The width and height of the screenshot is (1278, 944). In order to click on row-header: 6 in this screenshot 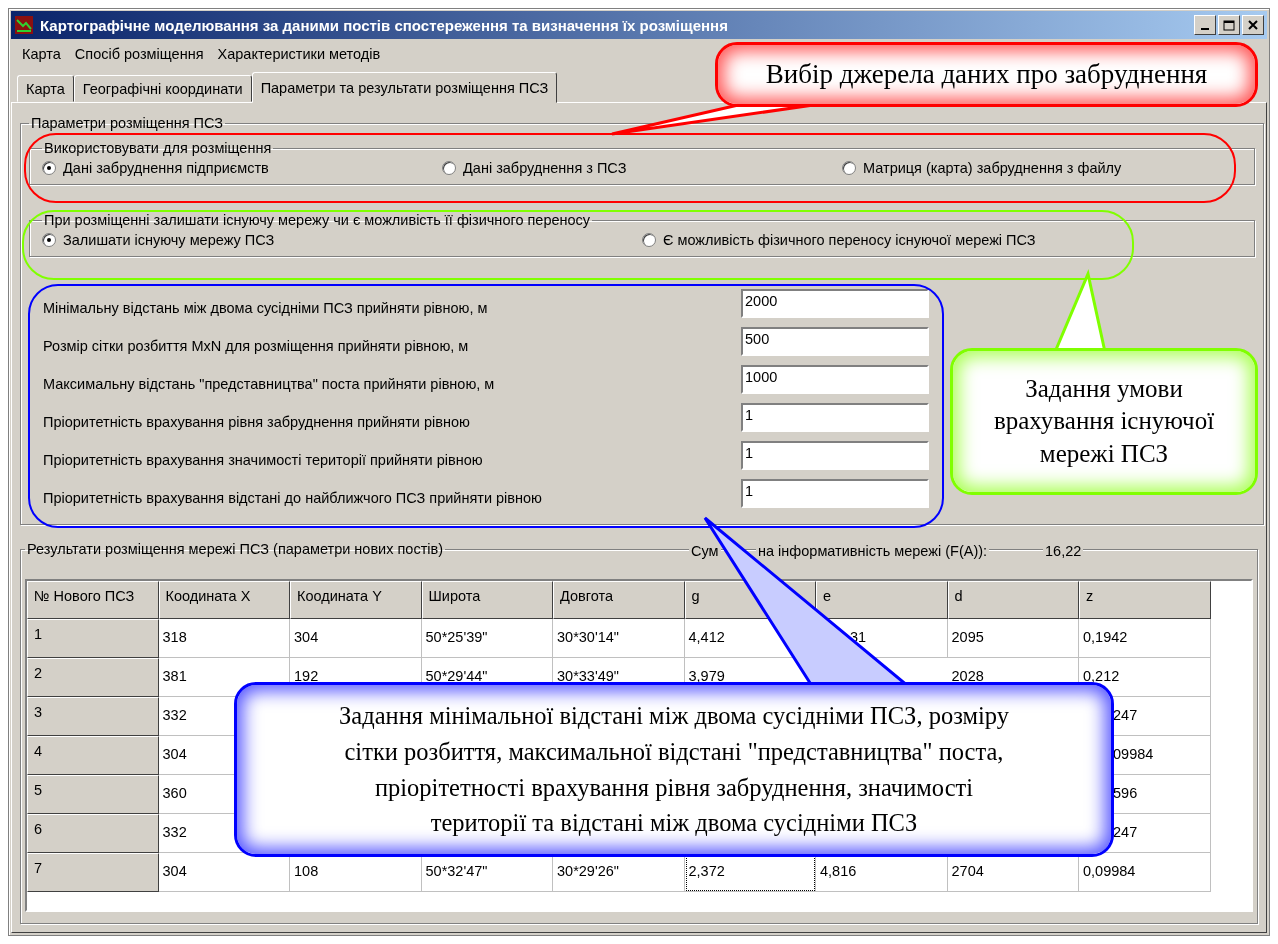, I will do `click(93, 833)`.